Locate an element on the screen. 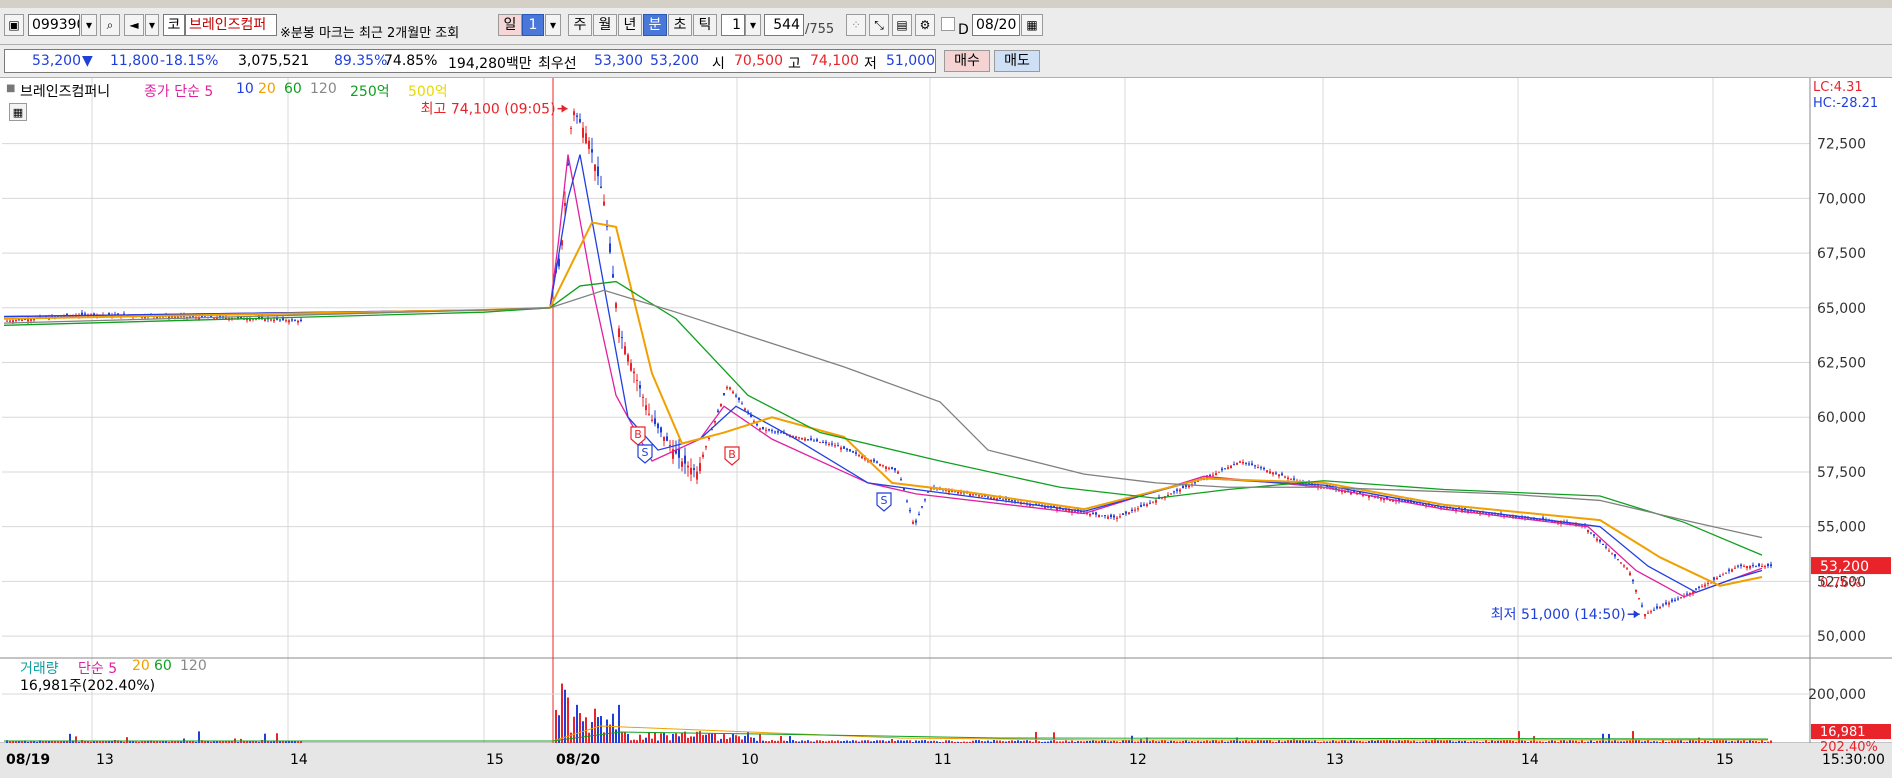 This screenshot has height=778, width=1892. best-bid: 53,200 is located at coordinates (674, 61).